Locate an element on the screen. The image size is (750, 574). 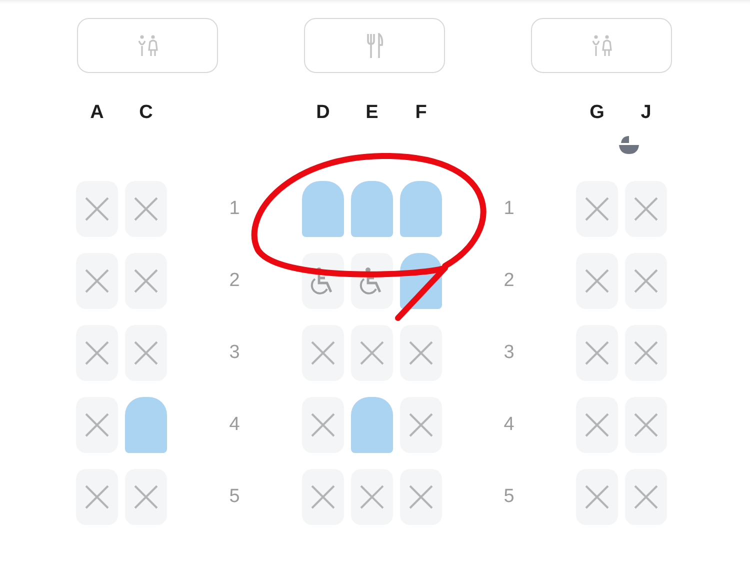
column-letter: F is located at coordinates (421, 113).